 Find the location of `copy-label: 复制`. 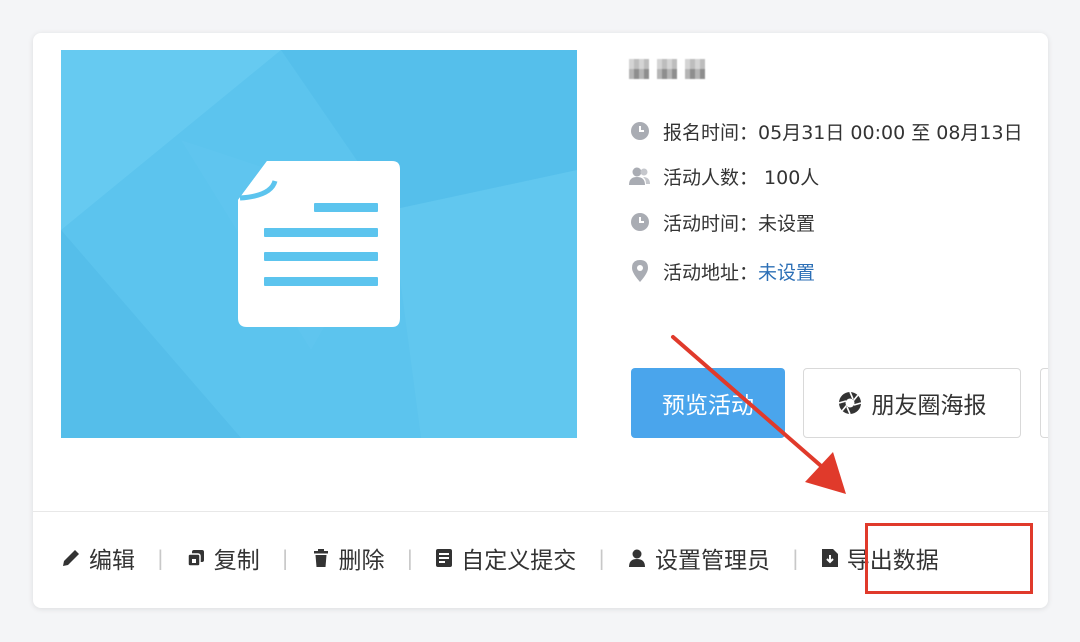

copy-label: 复制 is located at coordinates (236, 561).